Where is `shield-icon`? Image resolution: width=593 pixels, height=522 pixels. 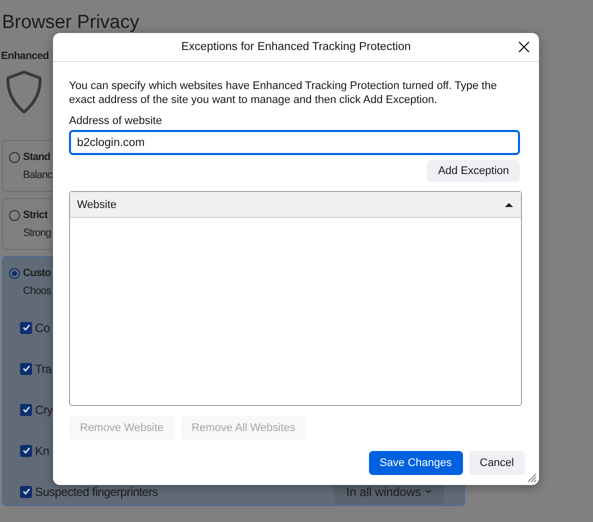
shield-icon is located at coordinates (24, 92).